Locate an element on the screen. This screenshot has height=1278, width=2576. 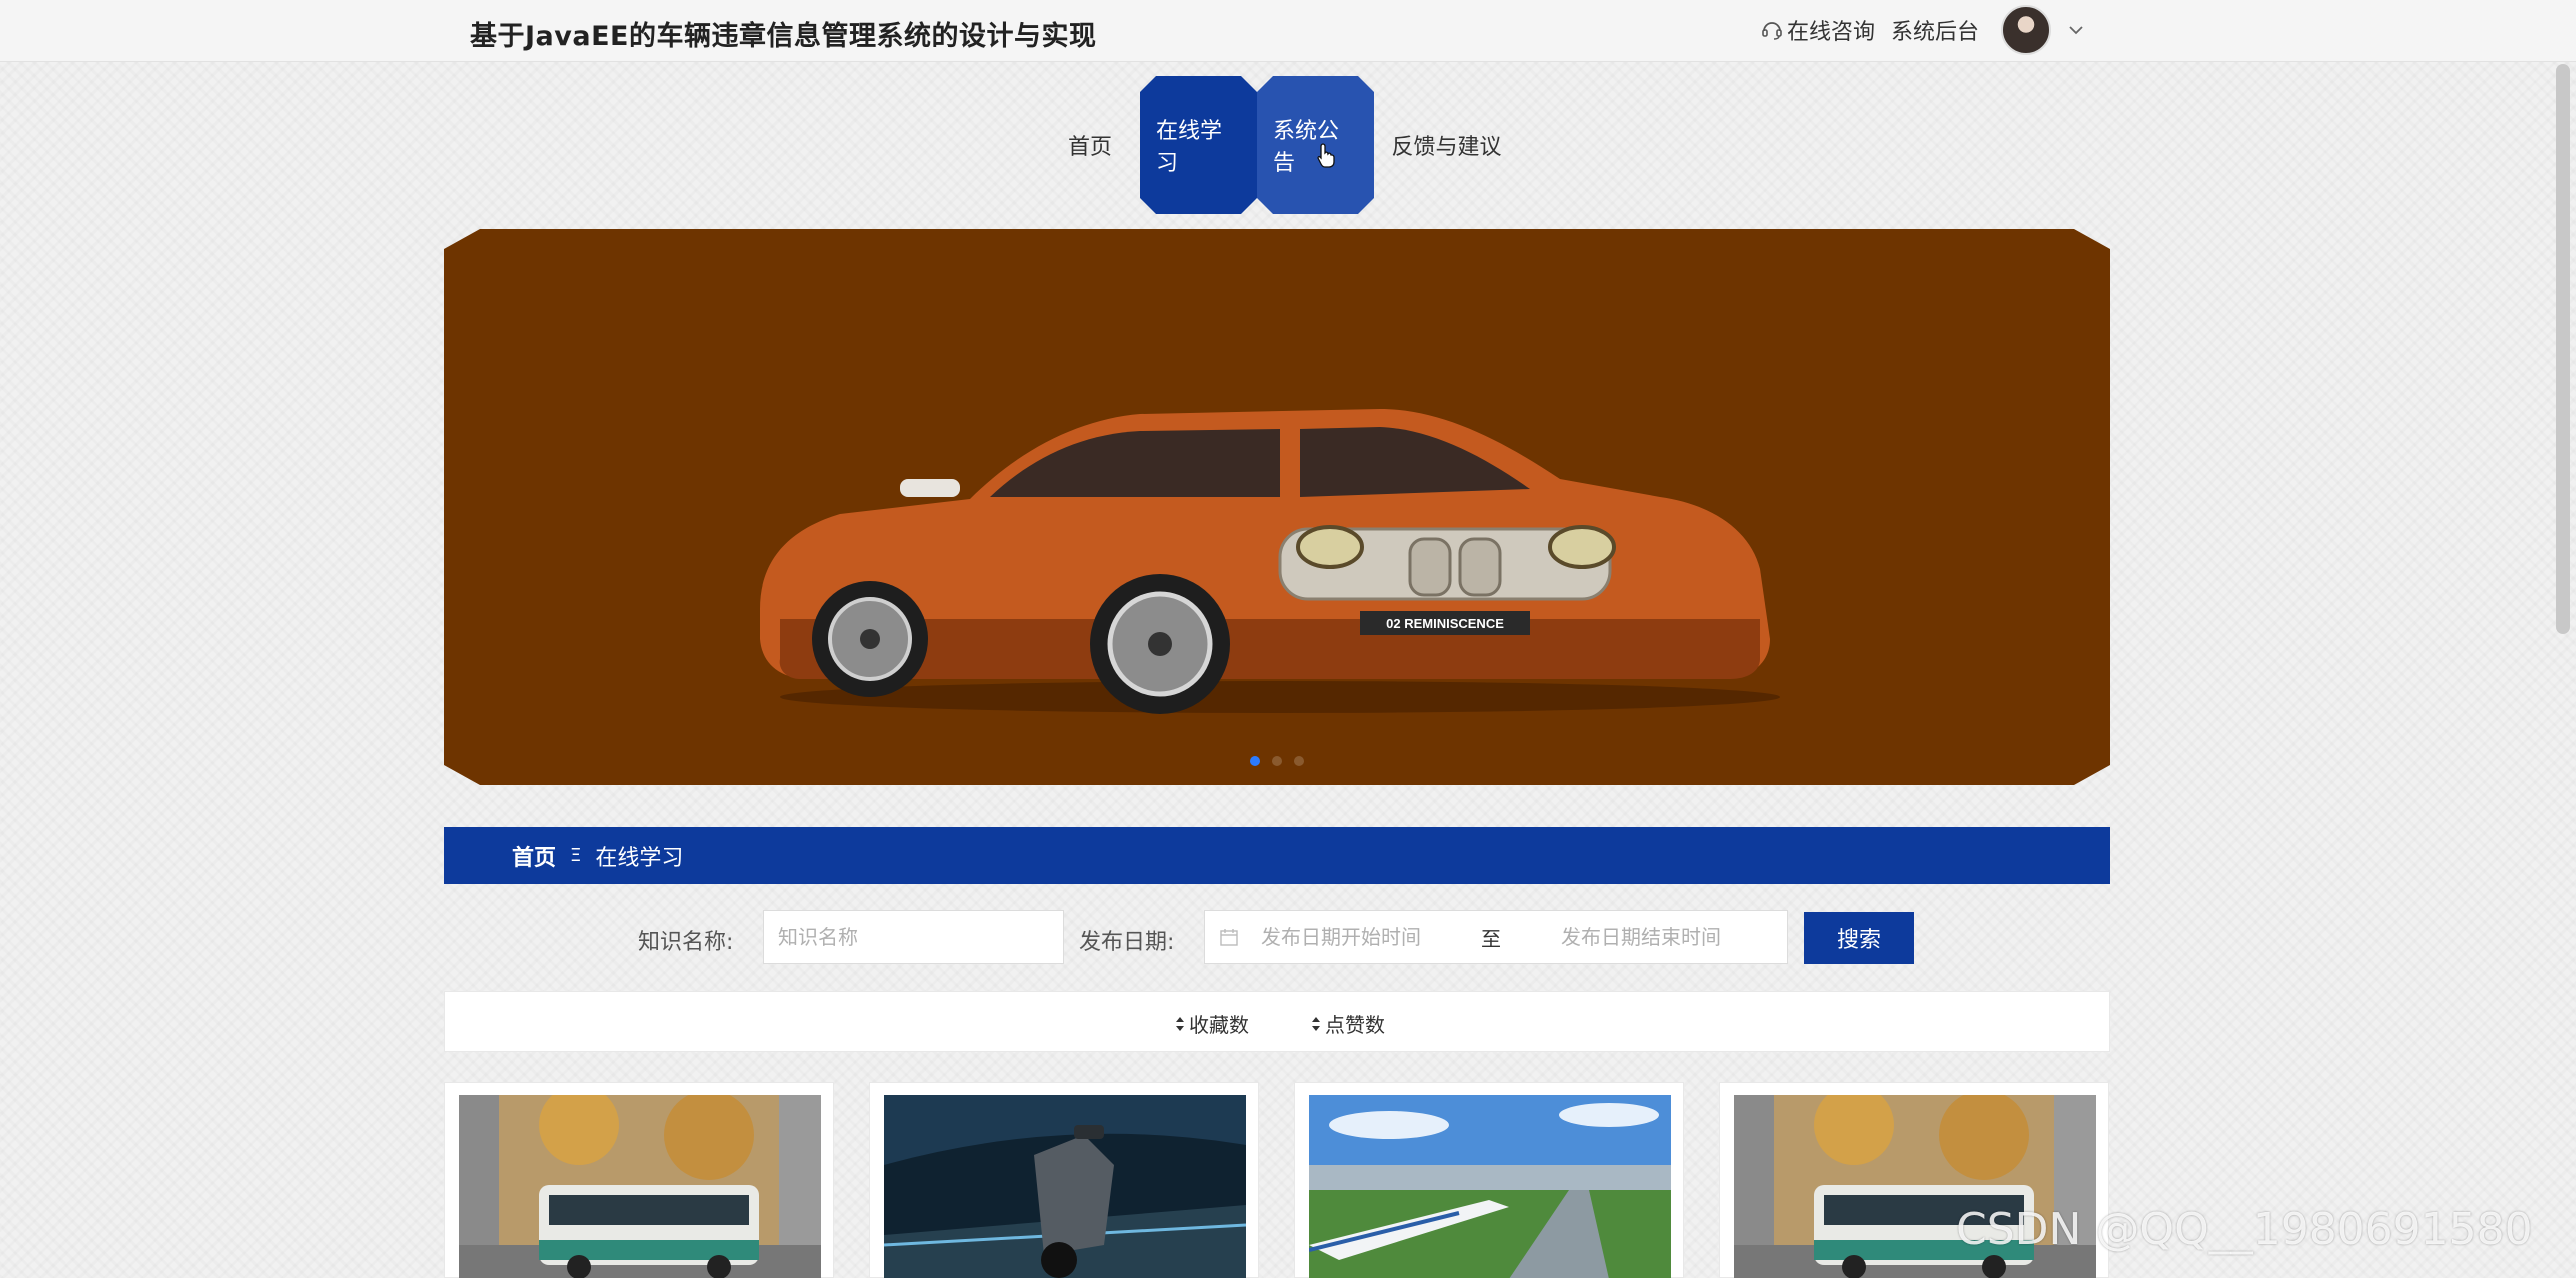
knowledge-card-grid is located at coordinates (1277, 1180).